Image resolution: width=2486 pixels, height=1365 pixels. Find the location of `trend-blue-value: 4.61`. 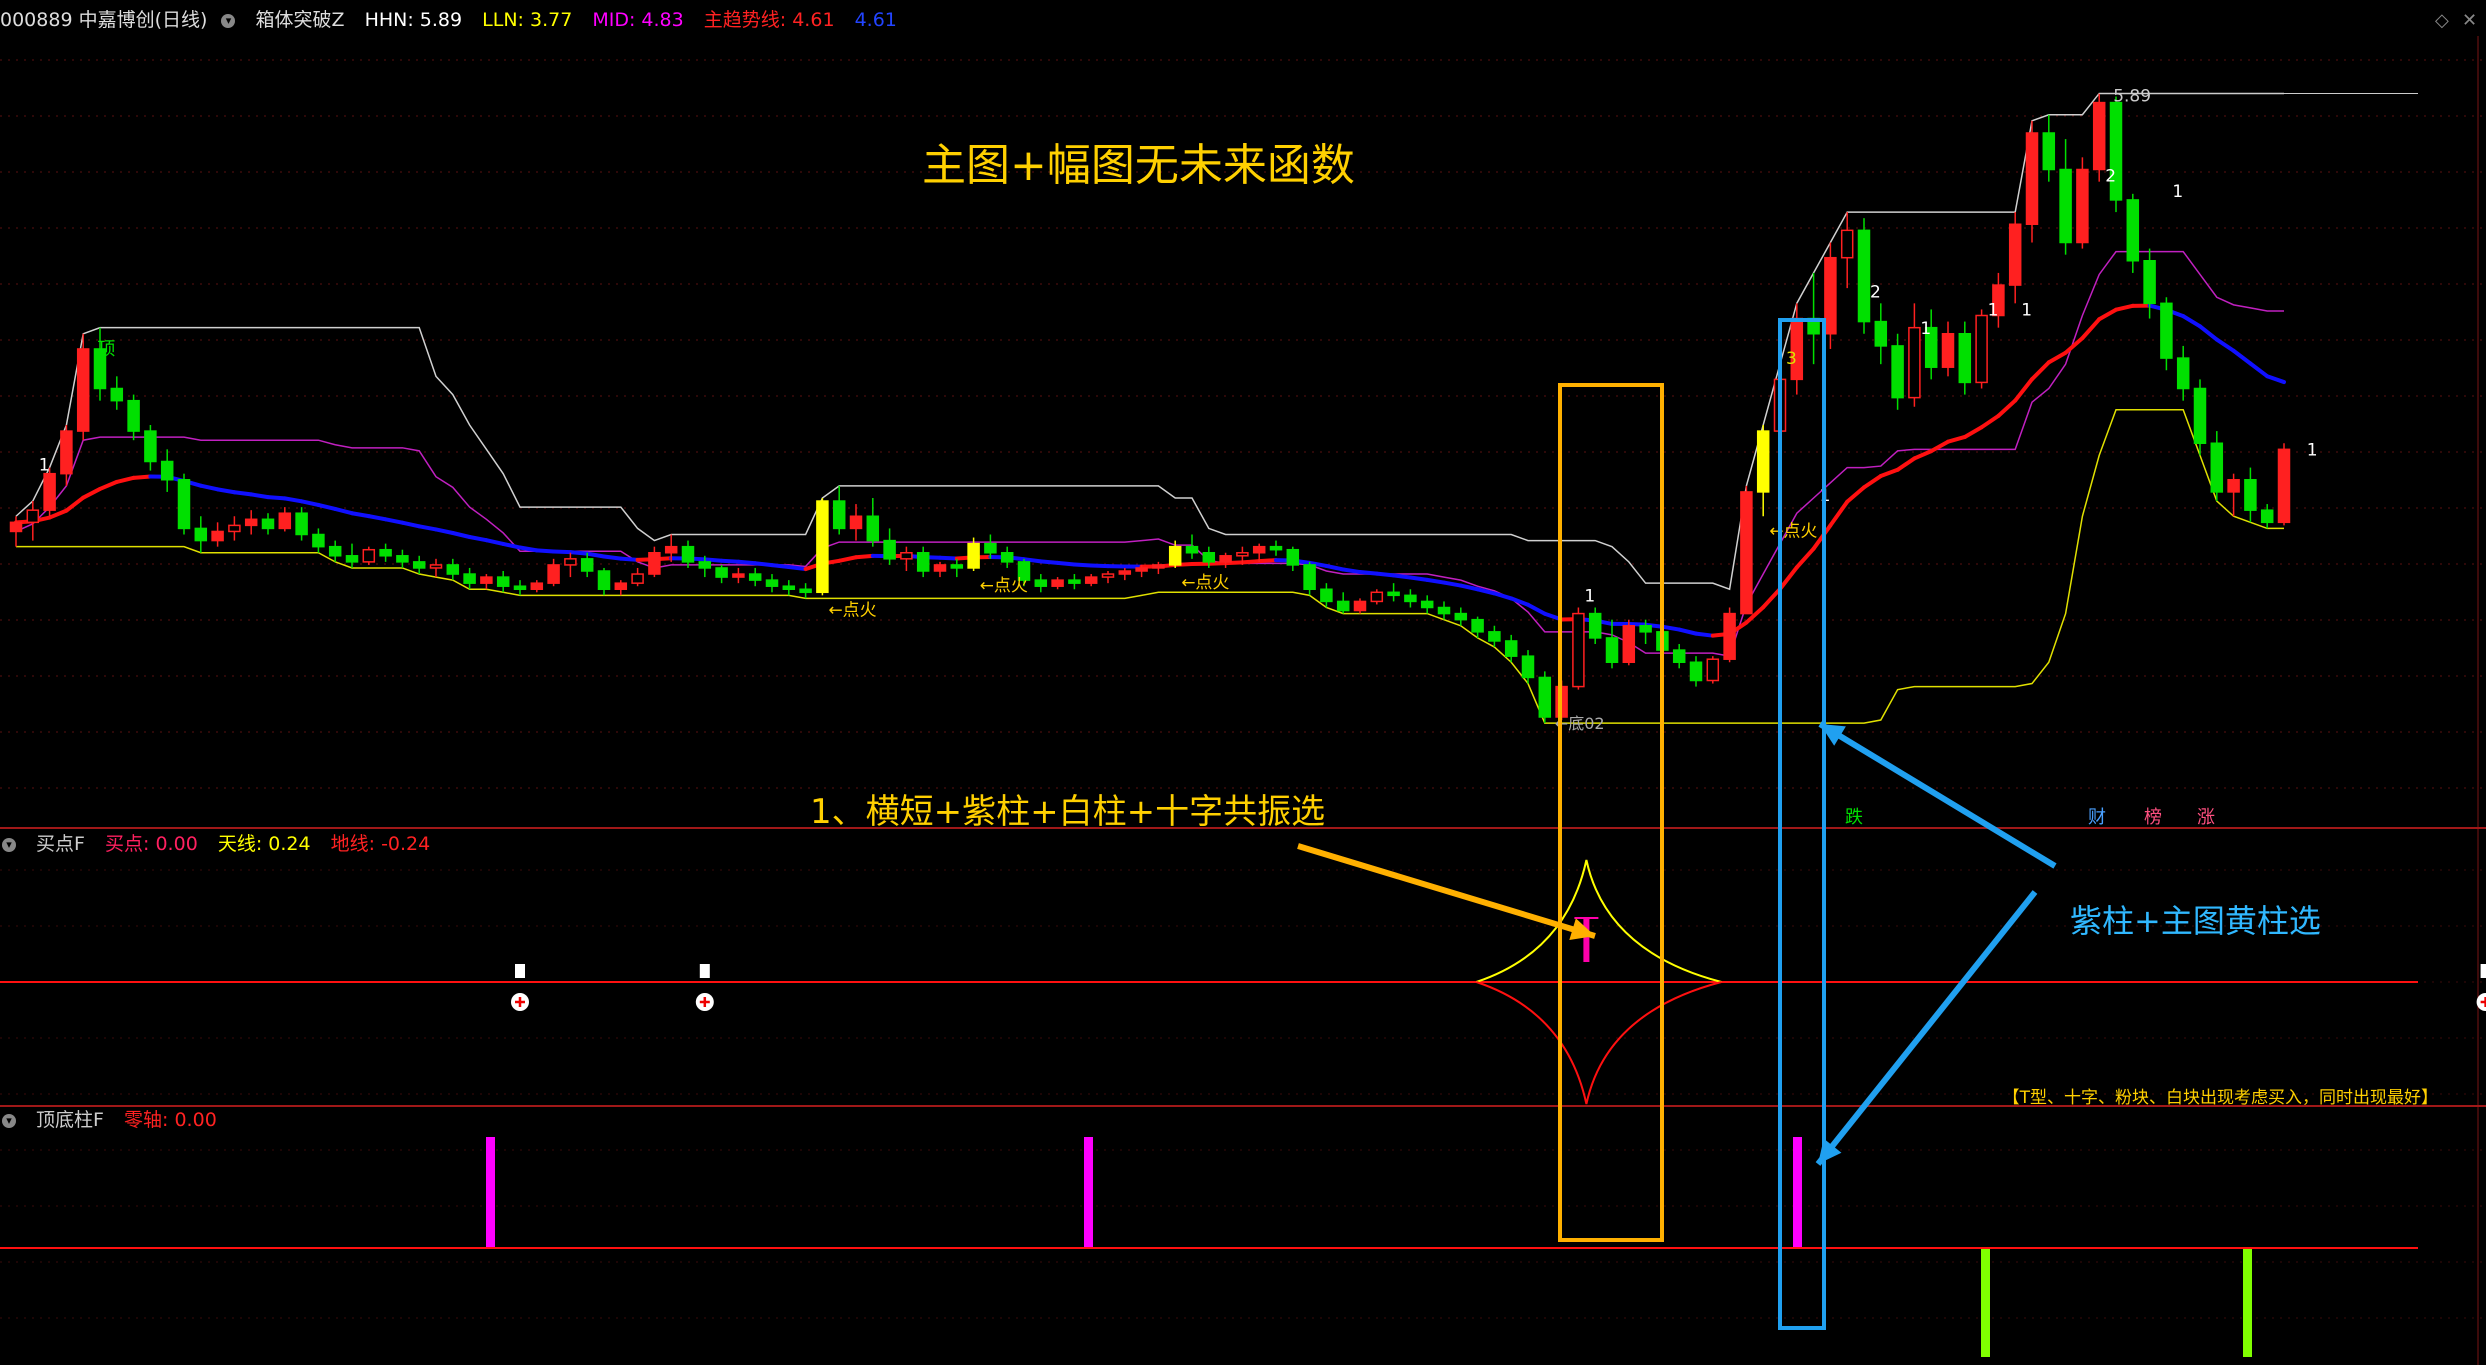

trend-blue-value: 4.61 is located at coordinates (875, 20).